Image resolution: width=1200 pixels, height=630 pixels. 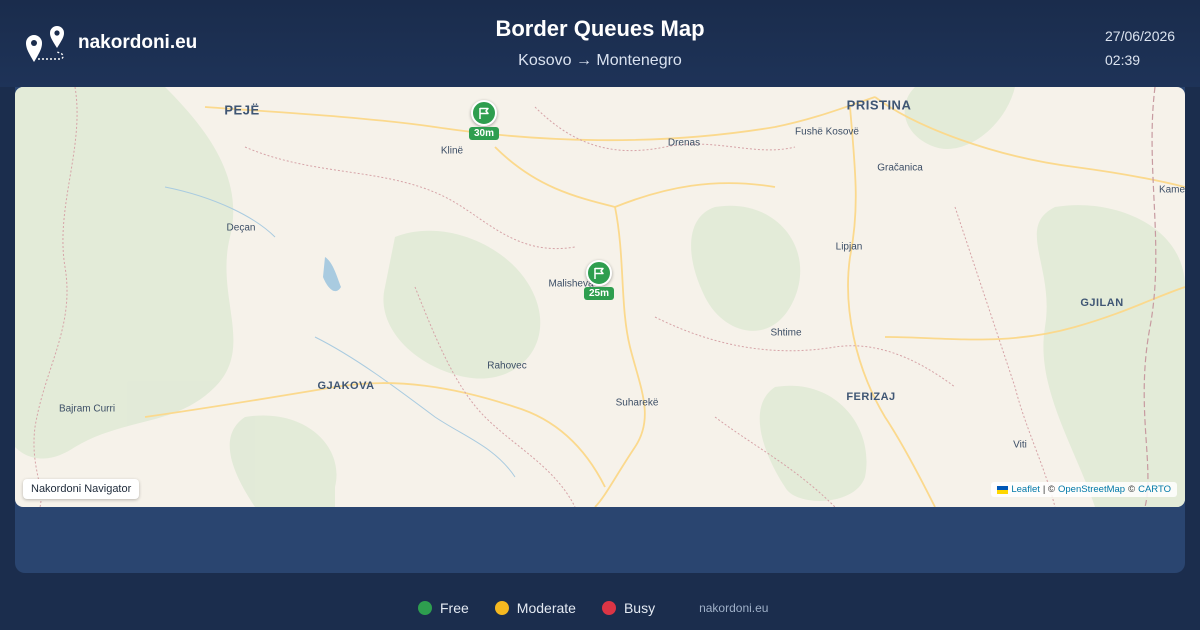 I want to click on footer: Free Moderate Busy nakordoni.eu, so click(x=600, y=608).